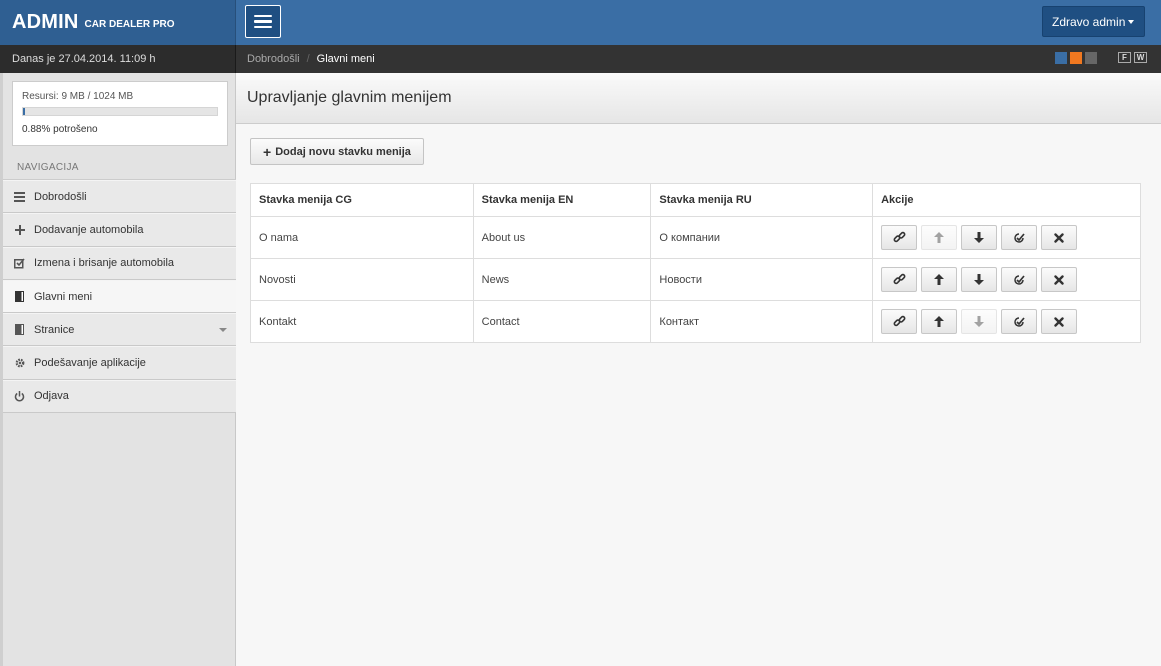 The image size is (1161, 666). Describe the element at coordinates (119, 197) in the screenshot. I see `sidebar-item-dobrodosli: Dobrodošli` at that location.